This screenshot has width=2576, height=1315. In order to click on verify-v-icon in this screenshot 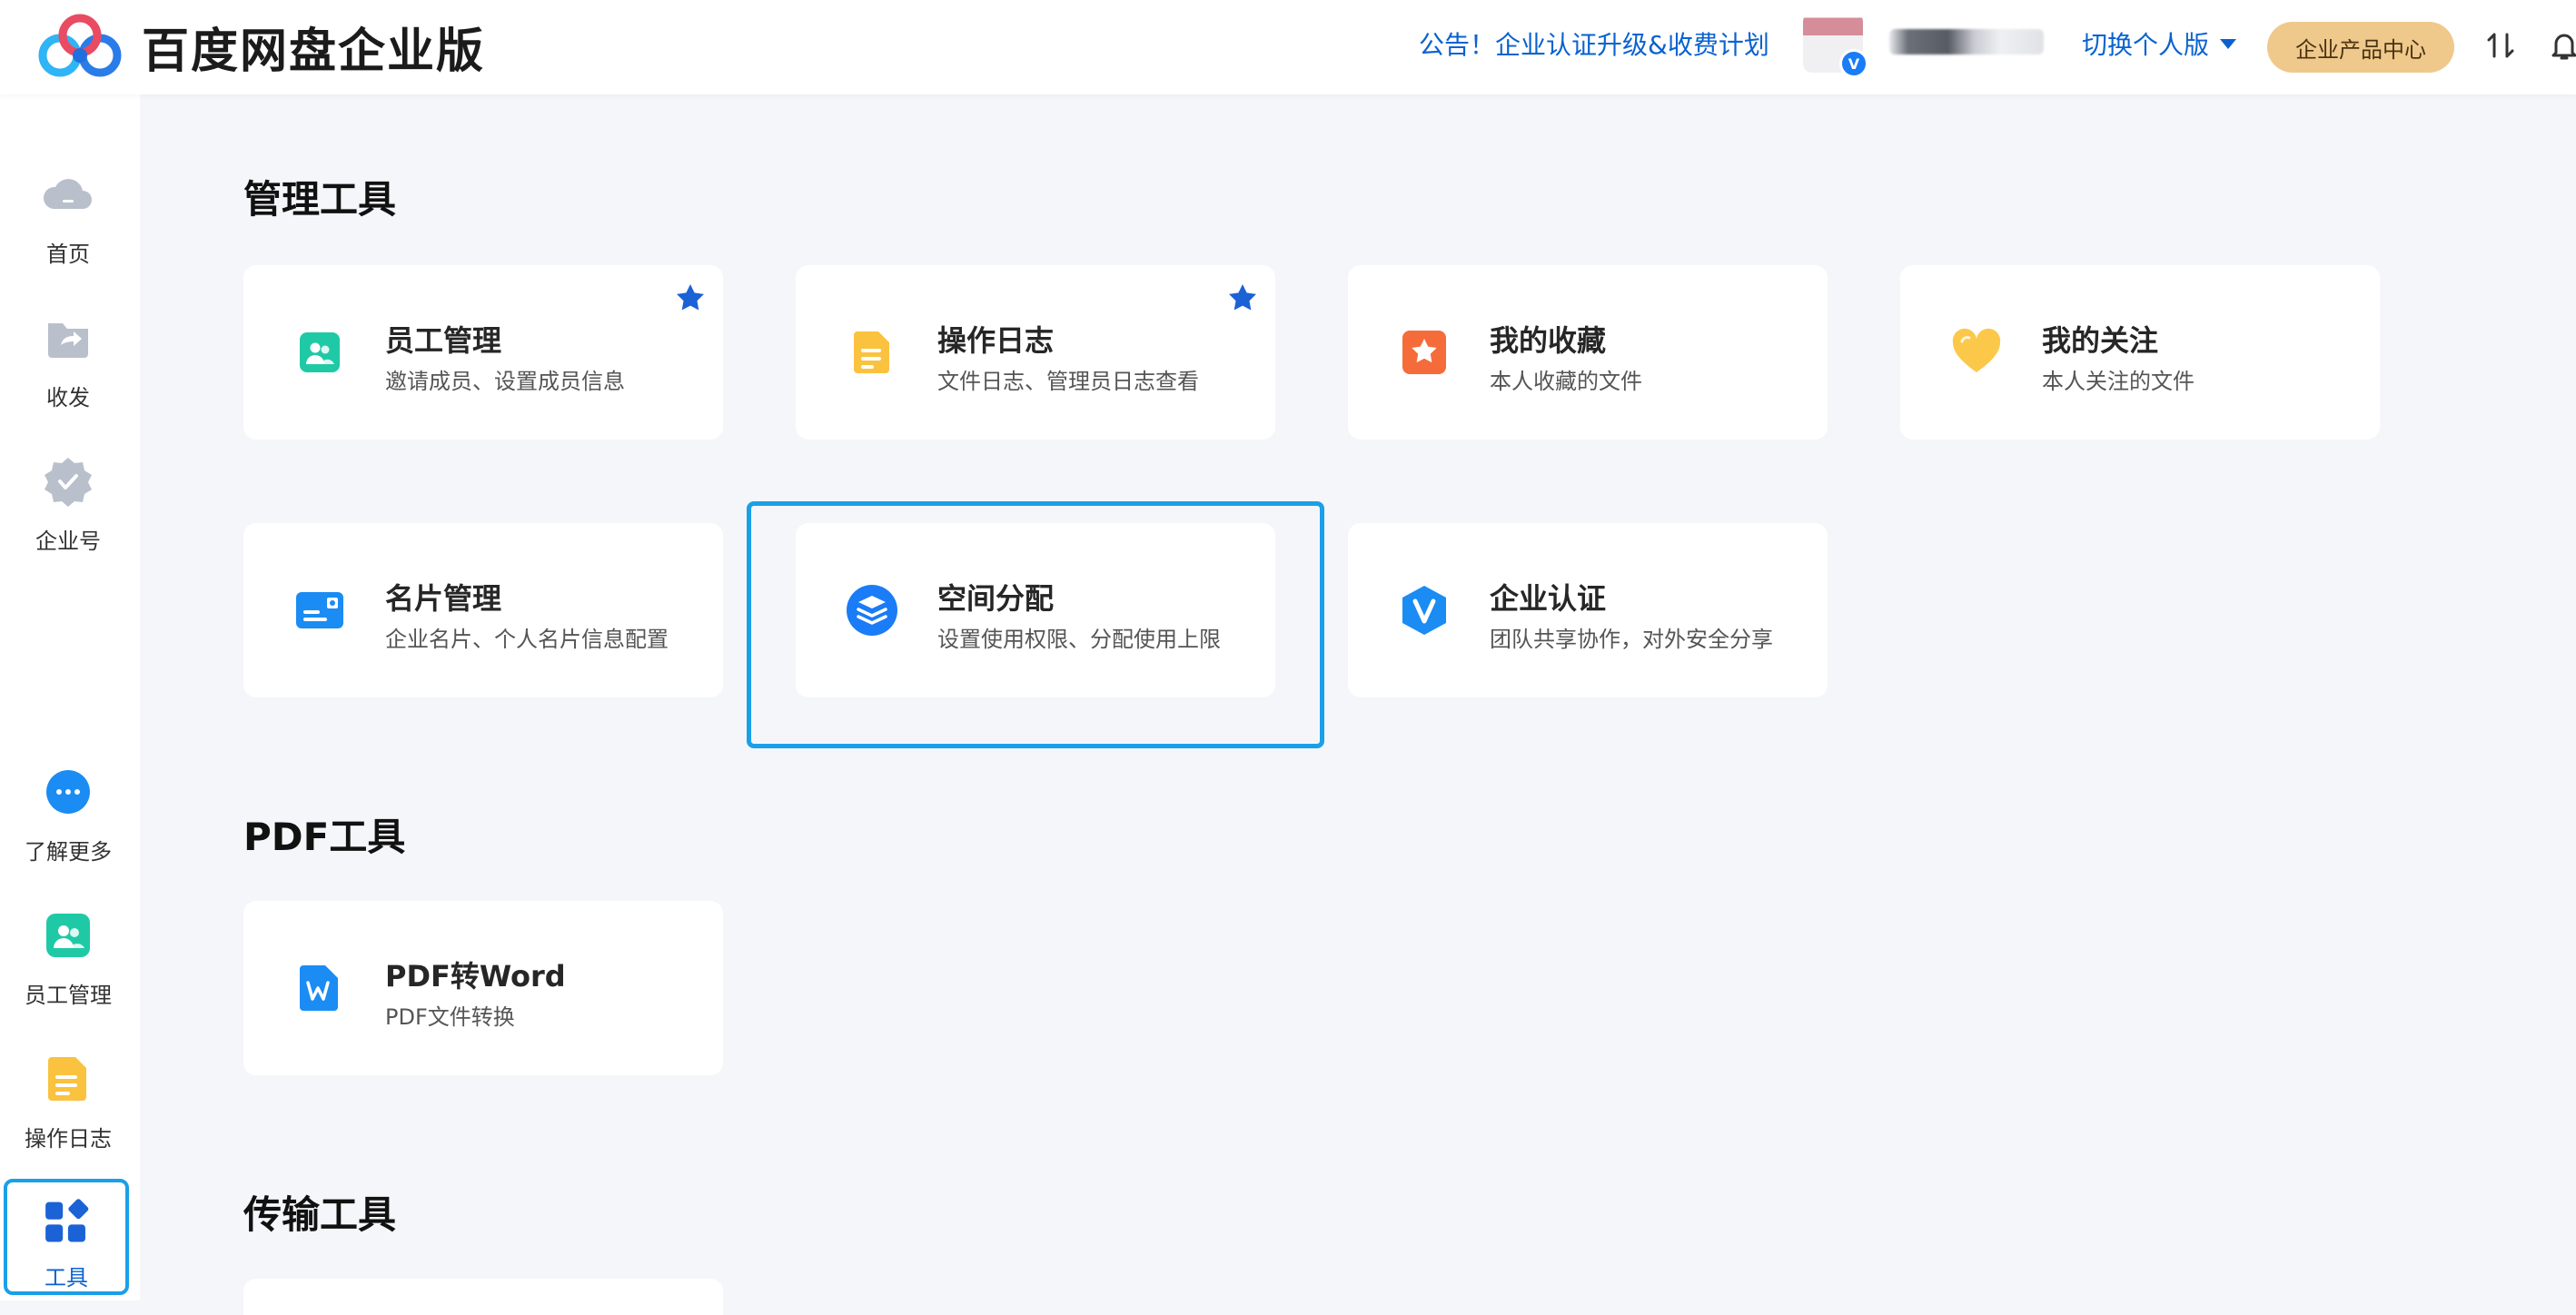, I will do `click(1424, 610)`.